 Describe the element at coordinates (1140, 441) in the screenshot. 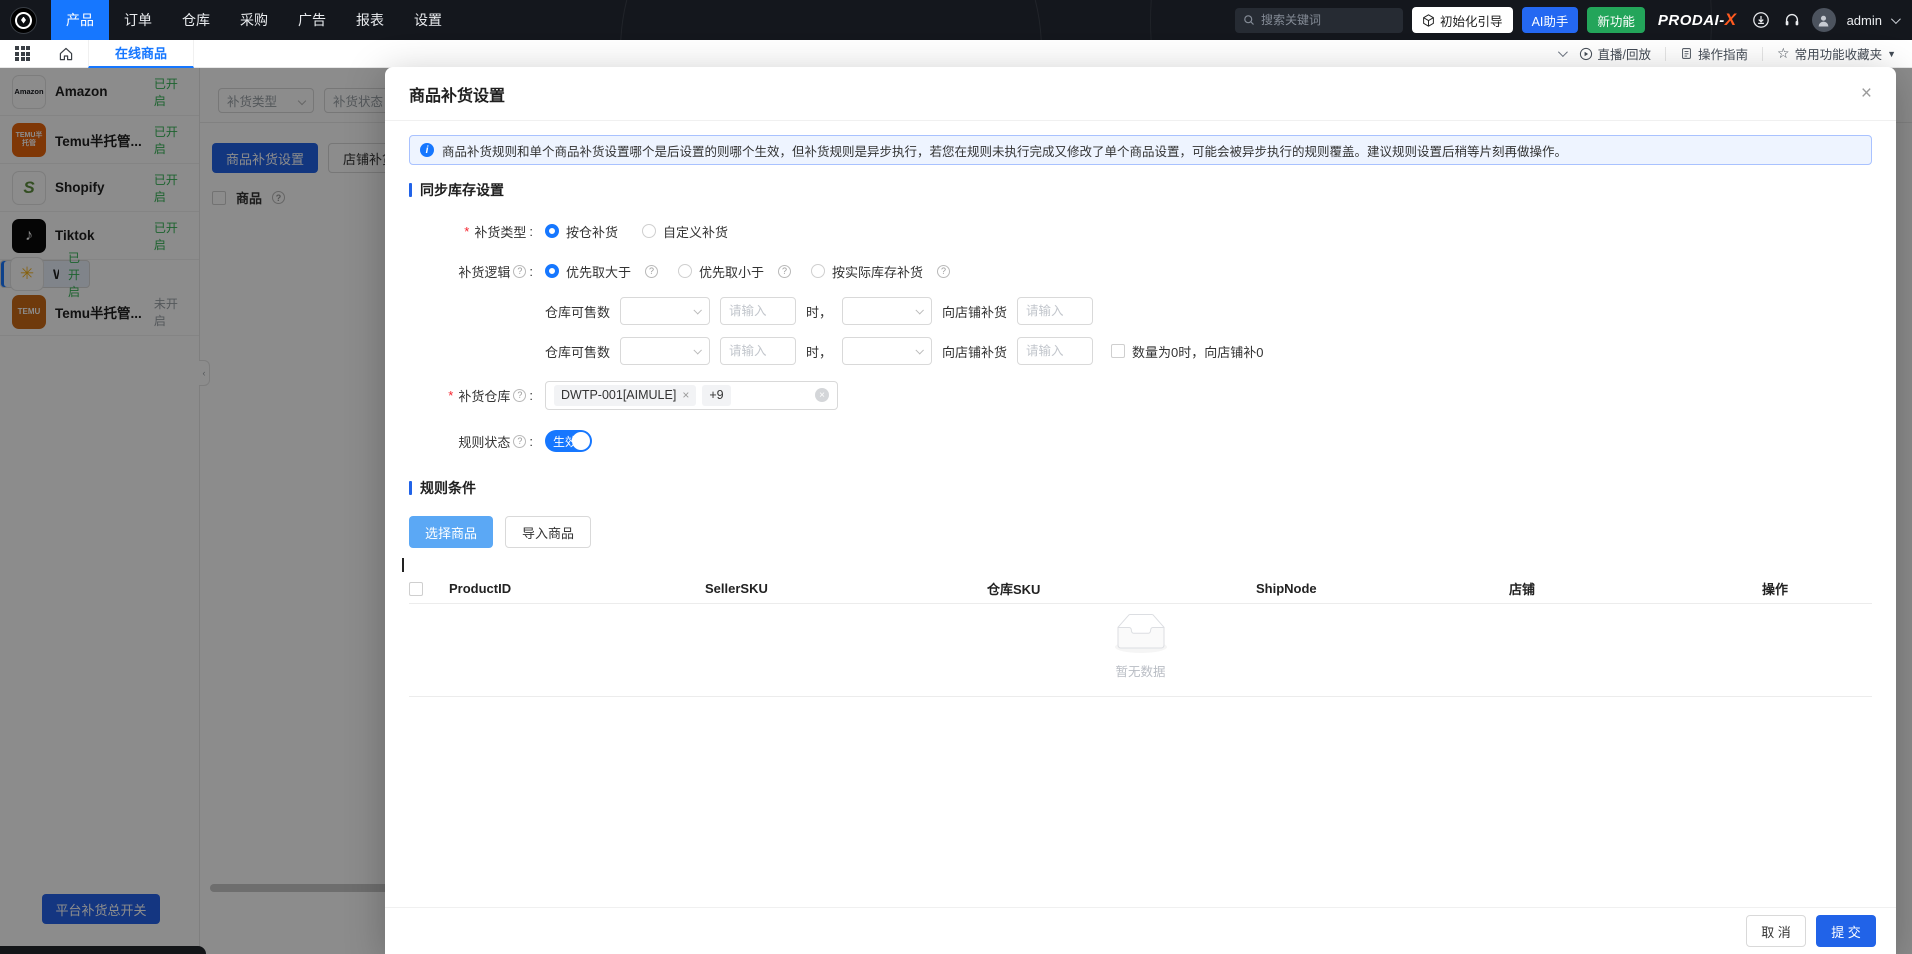

I see `rule-status-row: 规则状态?: 生效` at that location.